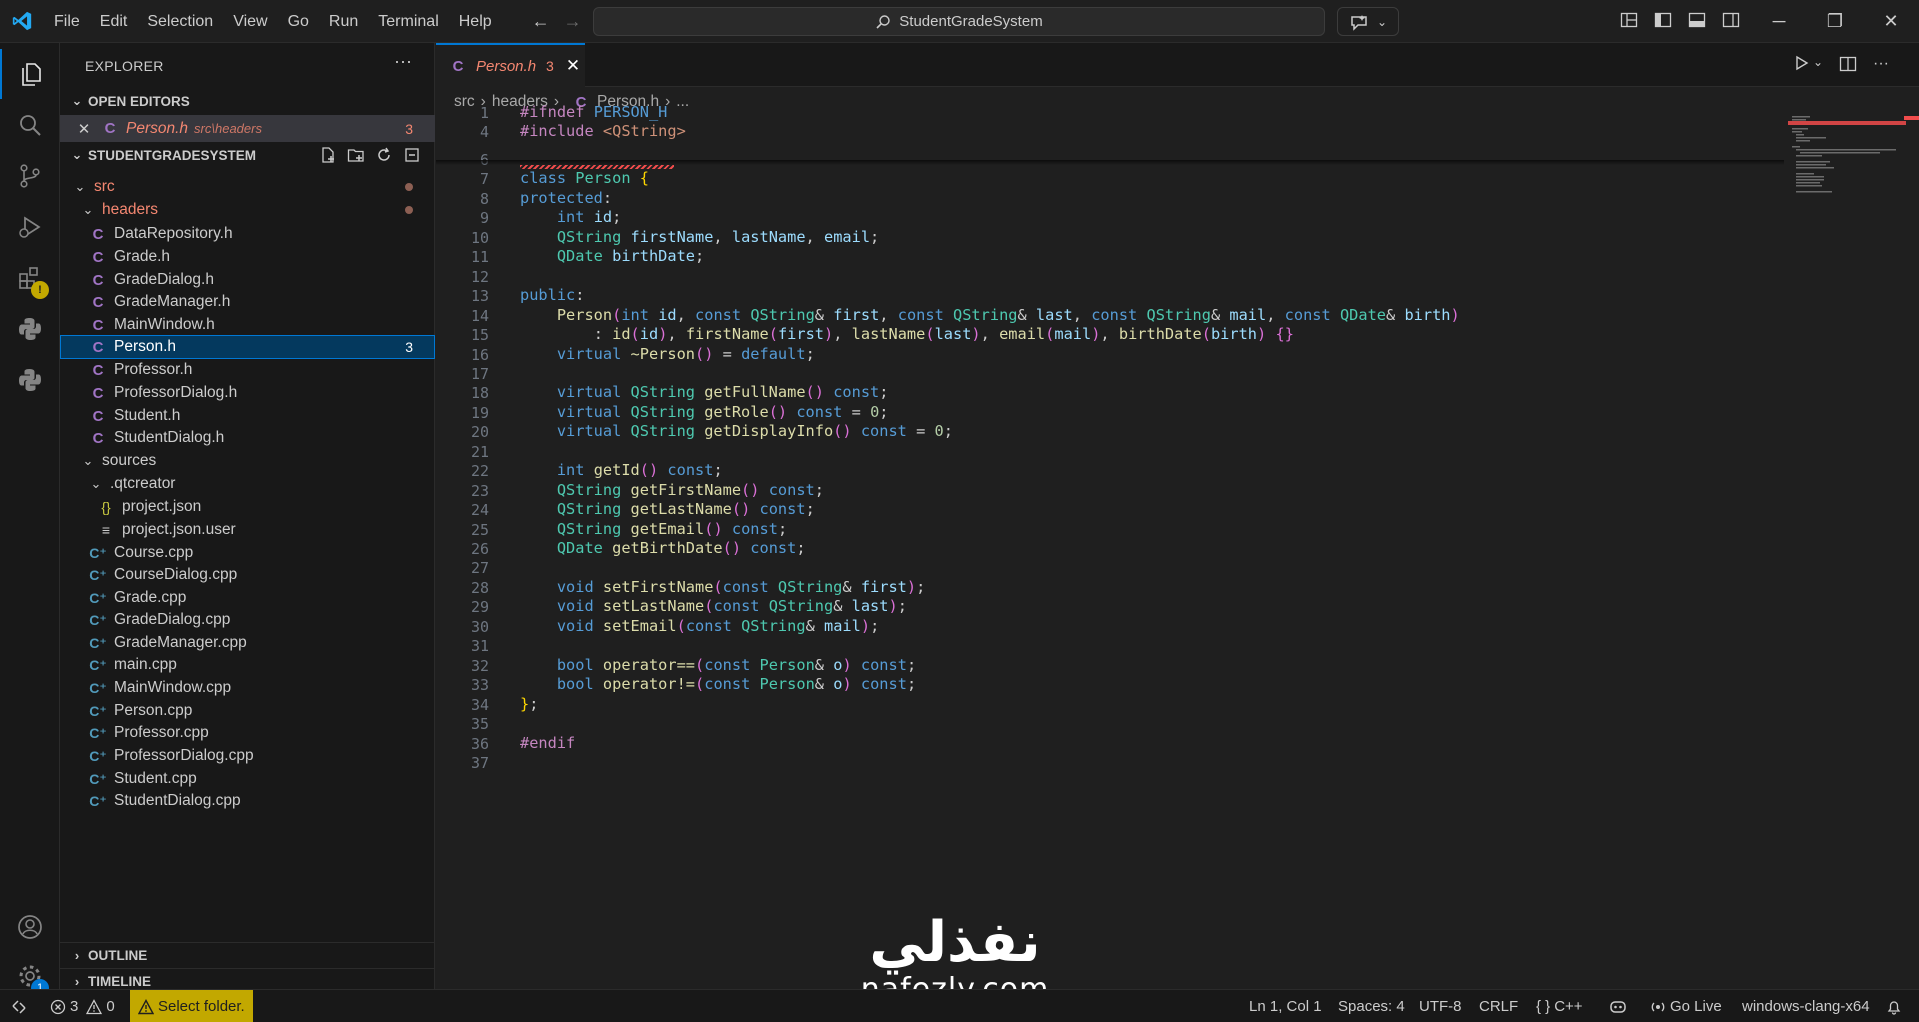  Describe the element at coordinates (612, 256) in the screenshot. I see `code-line: QDate birthDate;` at that location.